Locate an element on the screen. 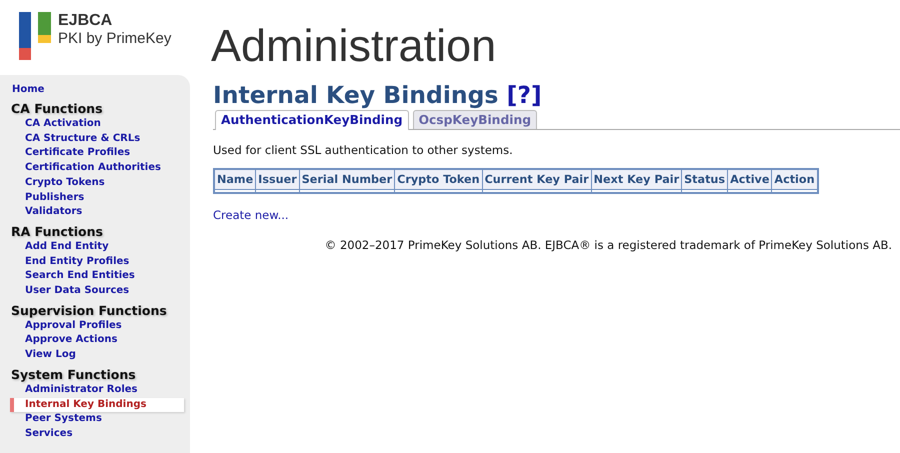 This screenshot has height=453, width=900. column-header: Status is located at coordinates (705, 179).